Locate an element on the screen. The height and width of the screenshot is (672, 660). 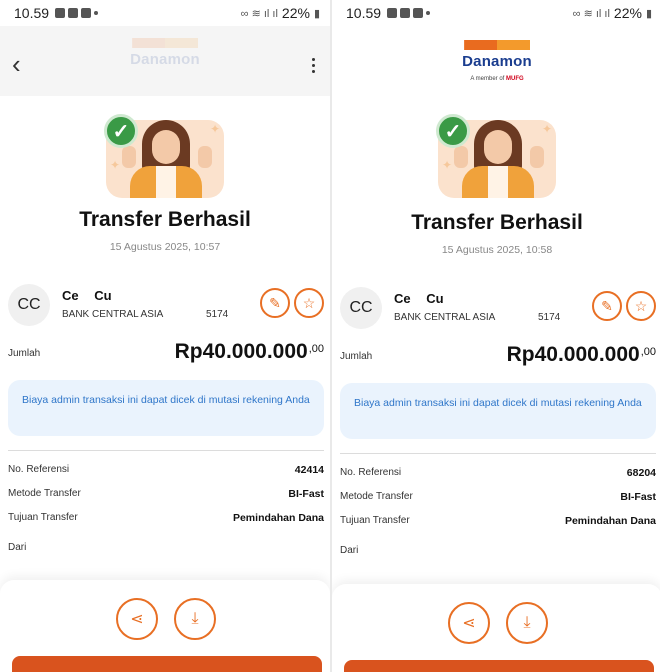
back-chevron-icon: ‹ is located at coordinates (16, 64).